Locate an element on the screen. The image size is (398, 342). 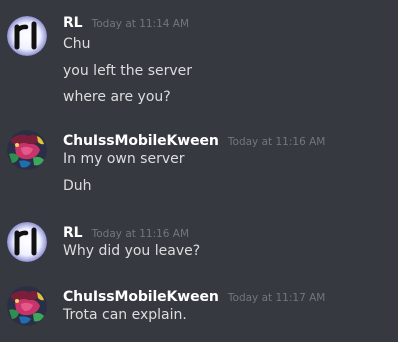
message-header: RL Today at 11:16 AM is located at coordinates (126, 232).